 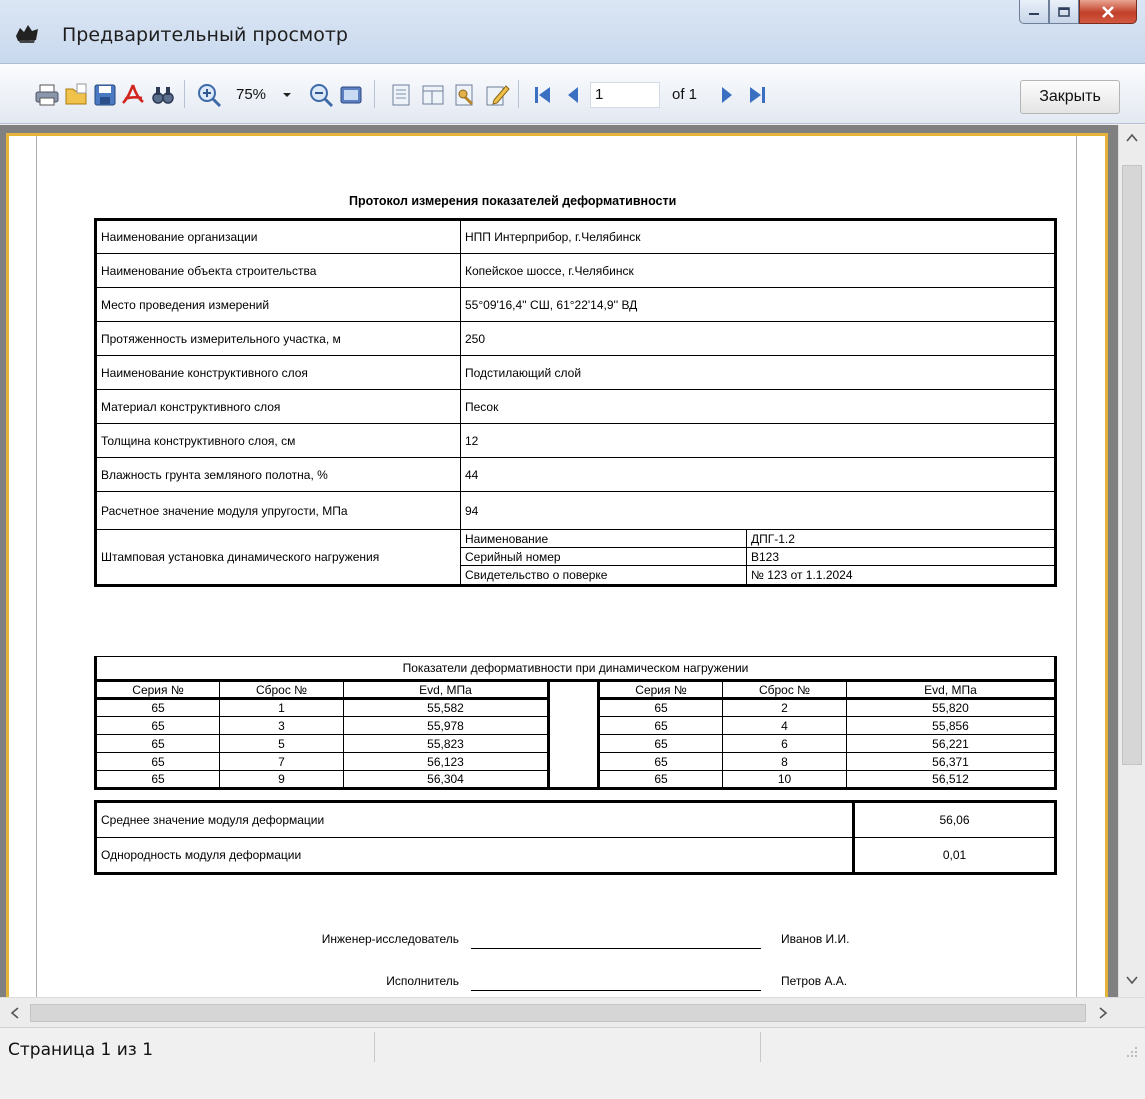 I want to click on evd-cell: 55,823, so click(x=446, y=743).